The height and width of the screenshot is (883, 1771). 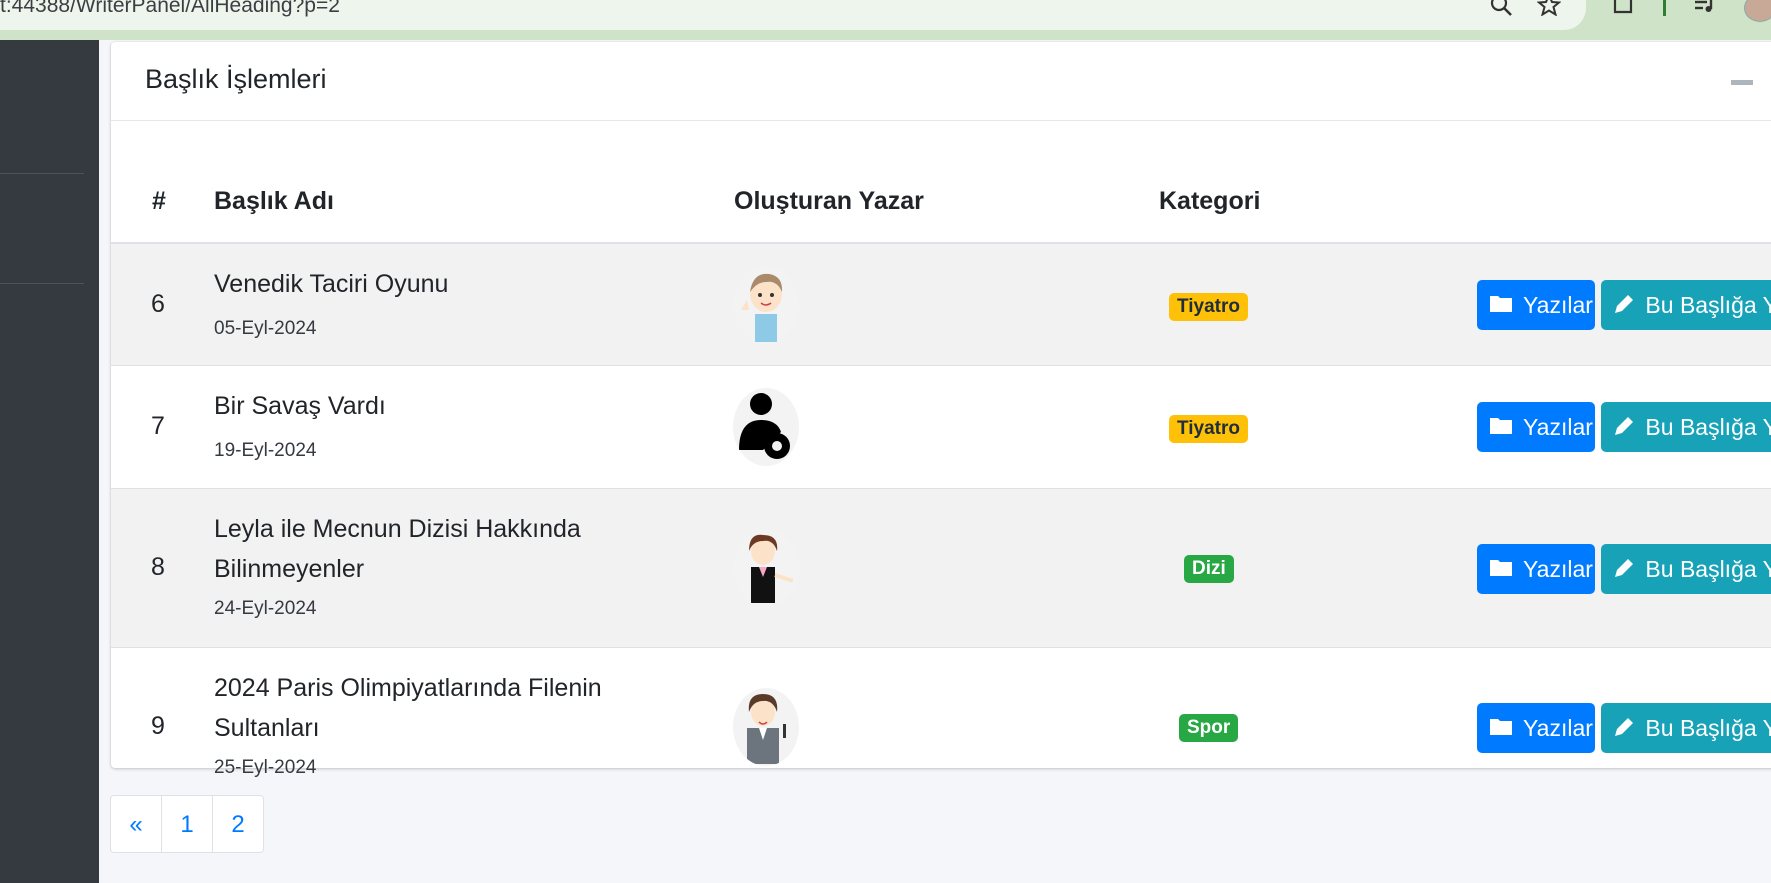 What do you see at coordinates (158, 304) in the screenshot?
I see `row-number: 6` at bounding box center [158, 304].